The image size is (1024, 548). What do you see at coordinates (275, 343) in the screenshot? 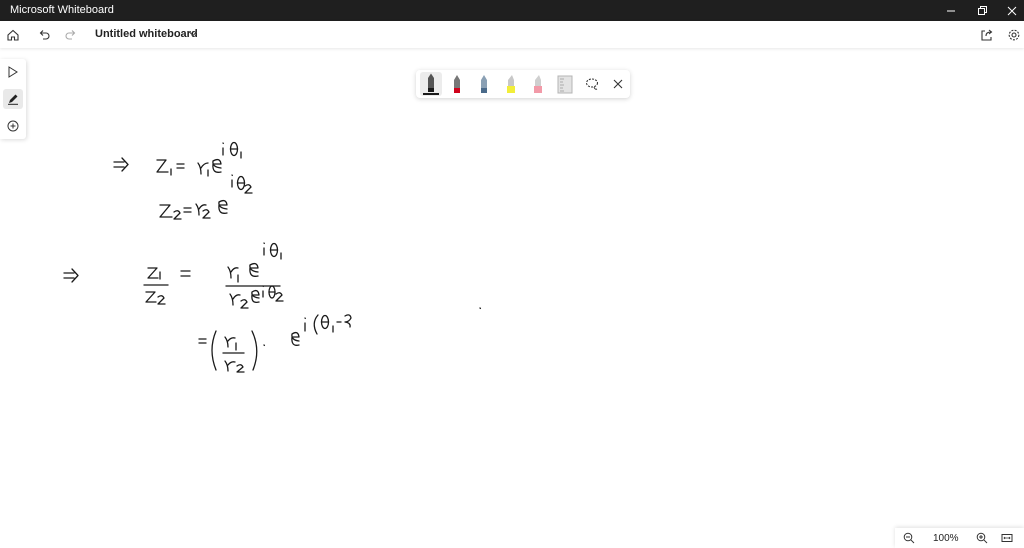
I see `ink-result-line` at bounding box center [275, 343].